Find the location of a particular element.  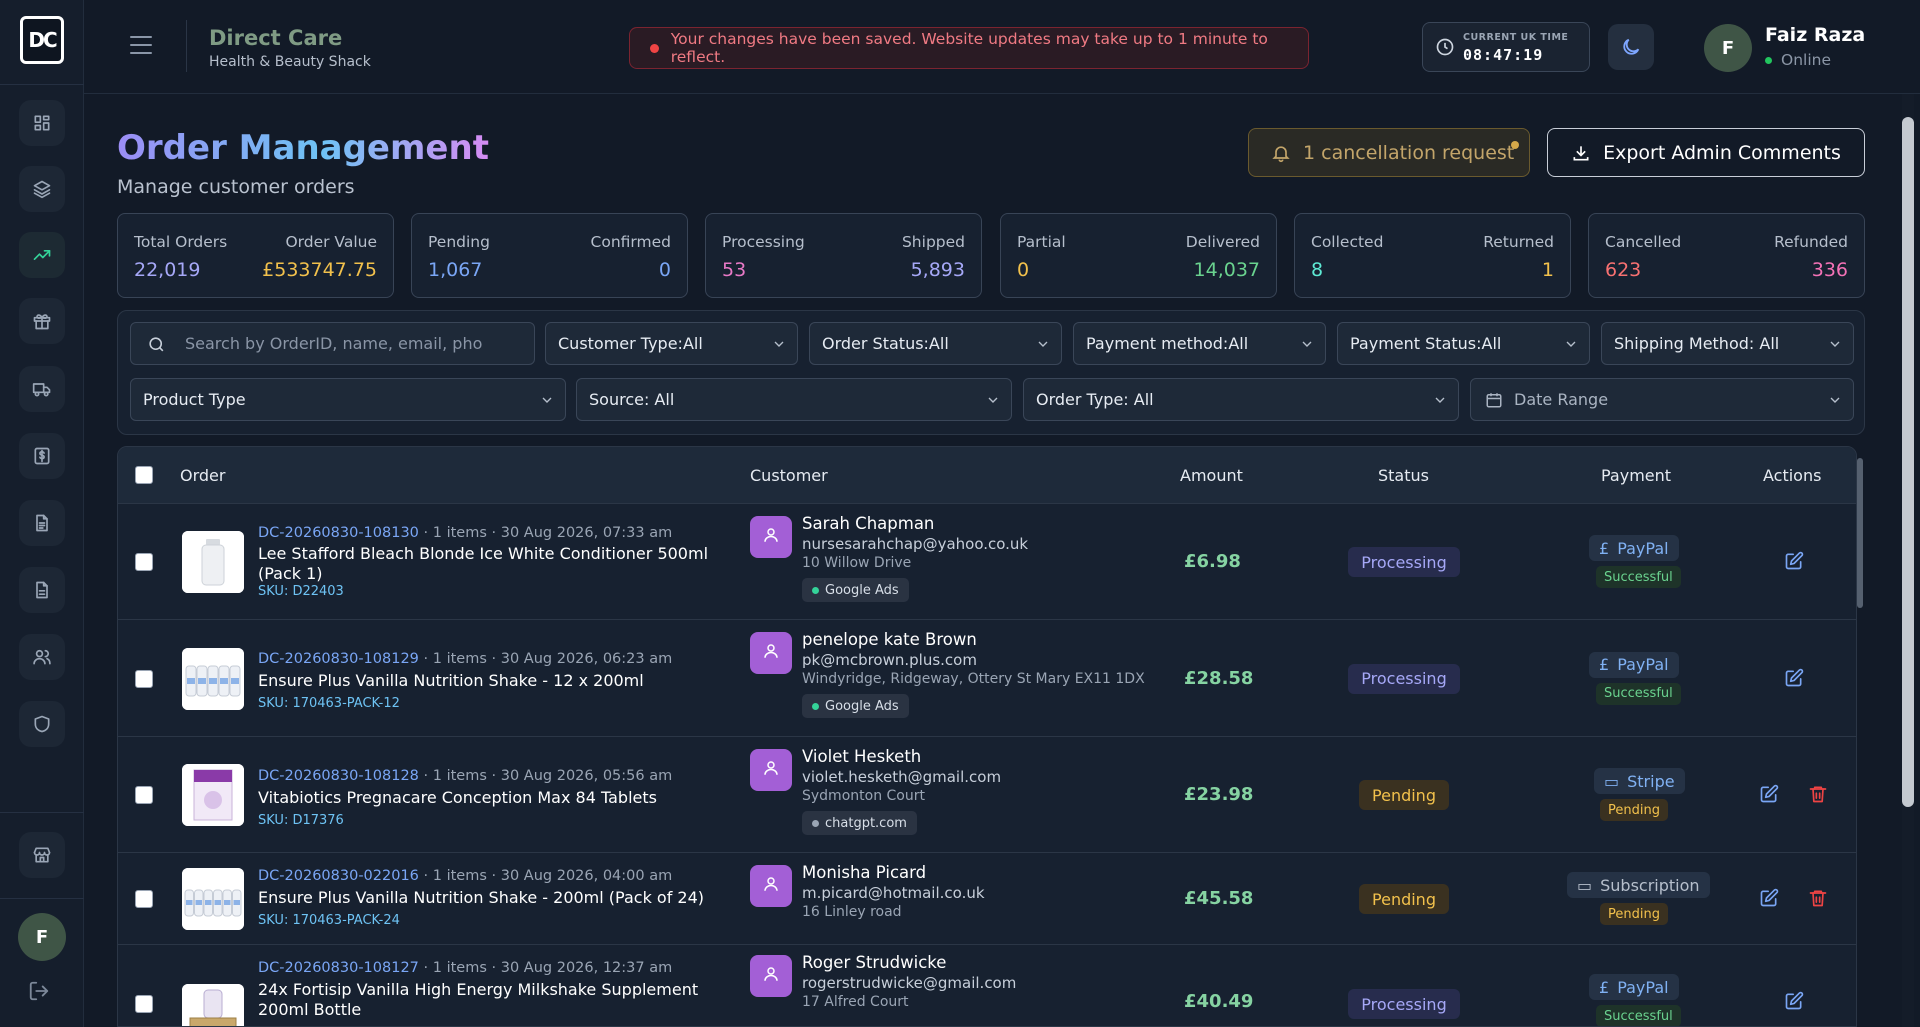

avatar-initial: F is located at coordinates (1728, 48).